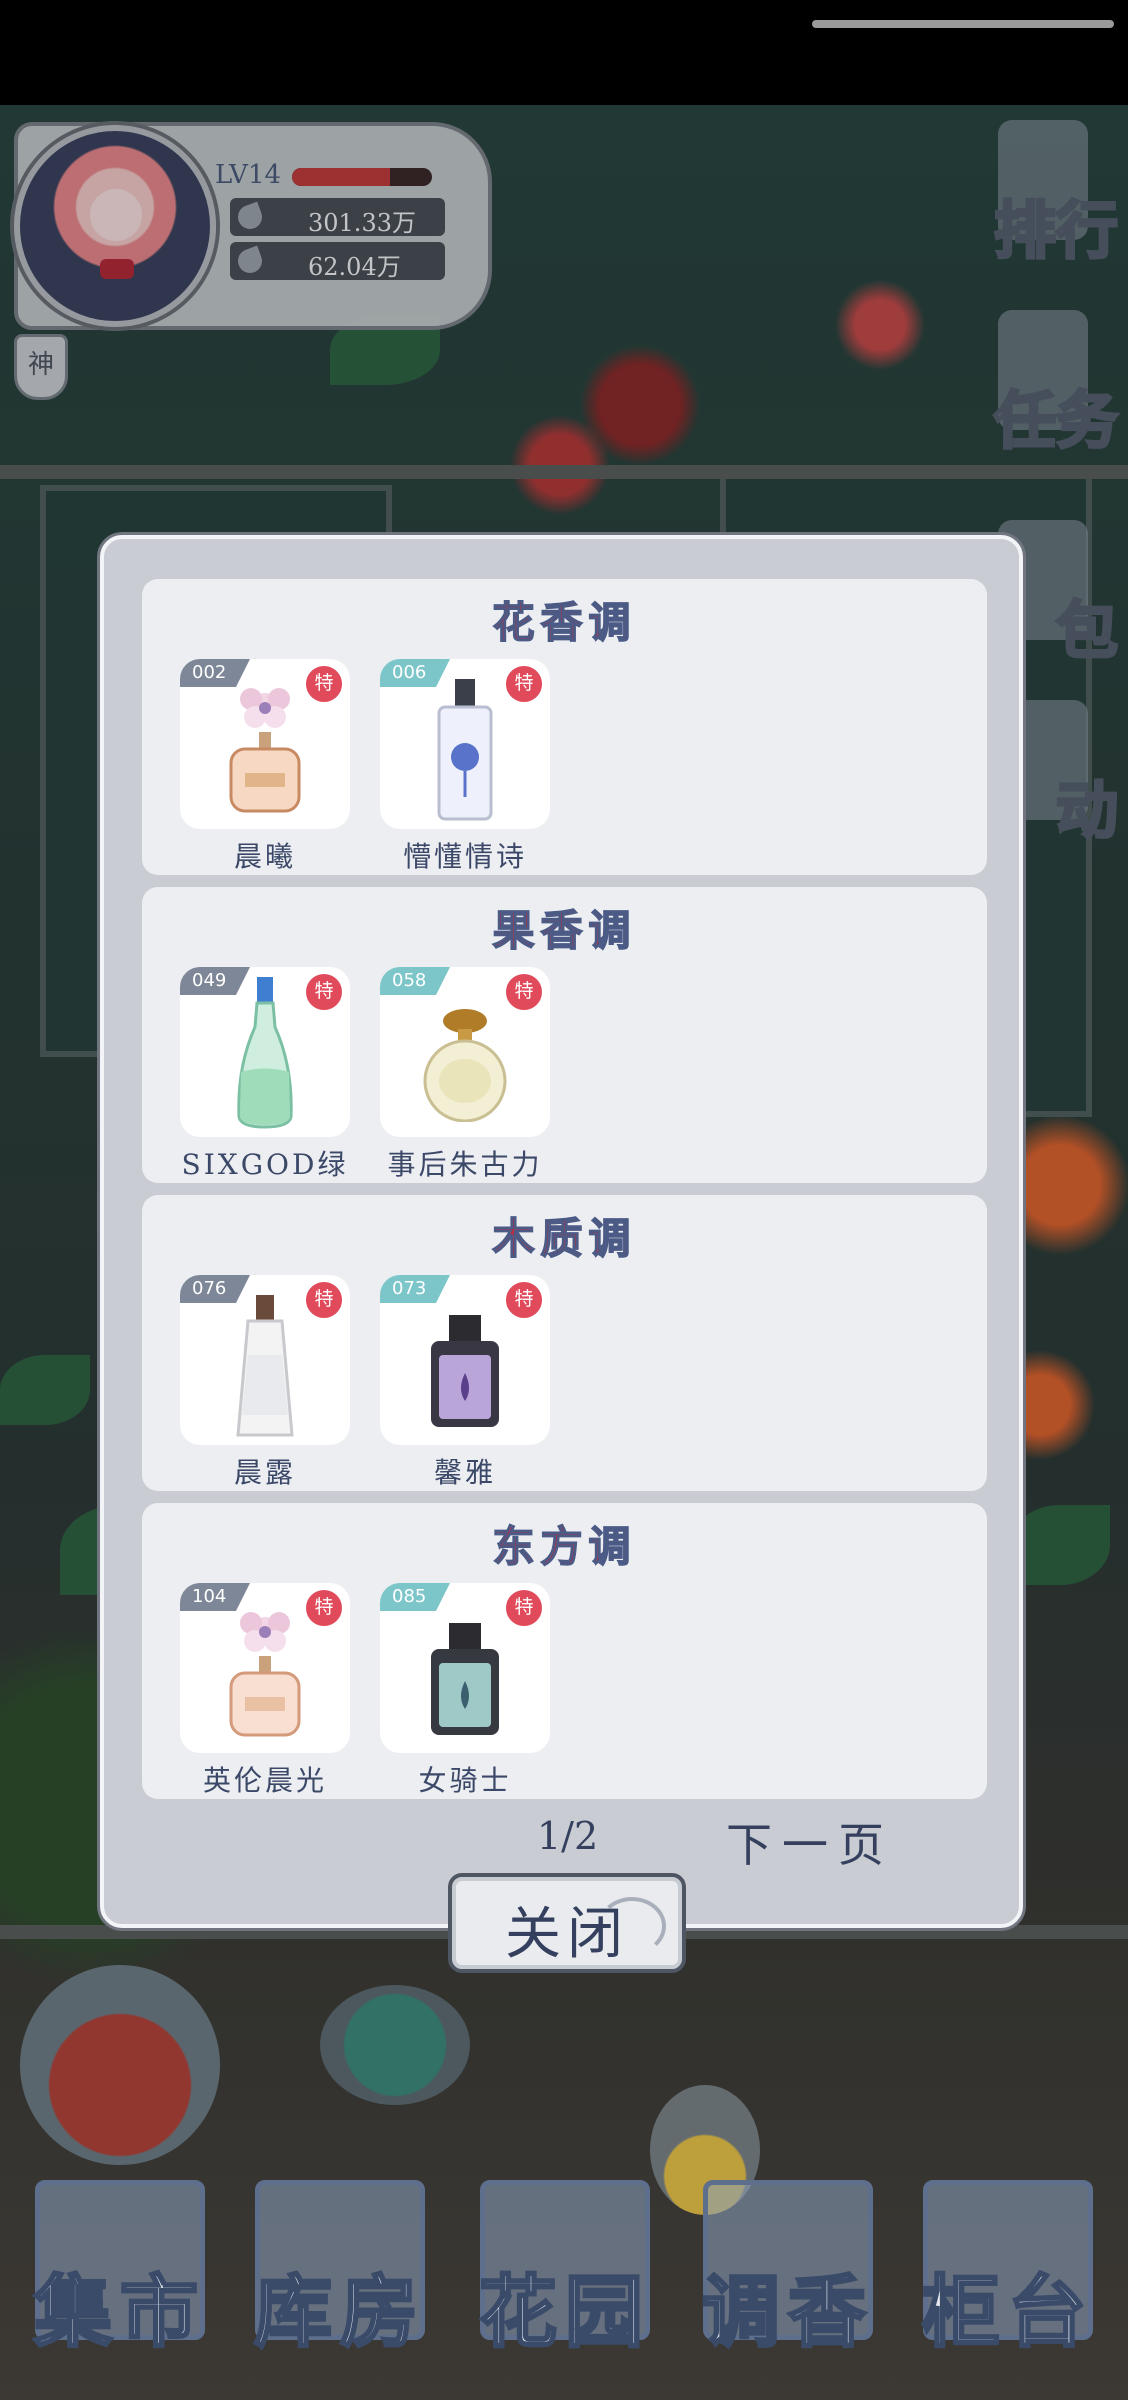  What do you see at coordinates (339, 2313) in the screenshot?
I see `nav-label: 库房` at bounding box center [339, 2313].